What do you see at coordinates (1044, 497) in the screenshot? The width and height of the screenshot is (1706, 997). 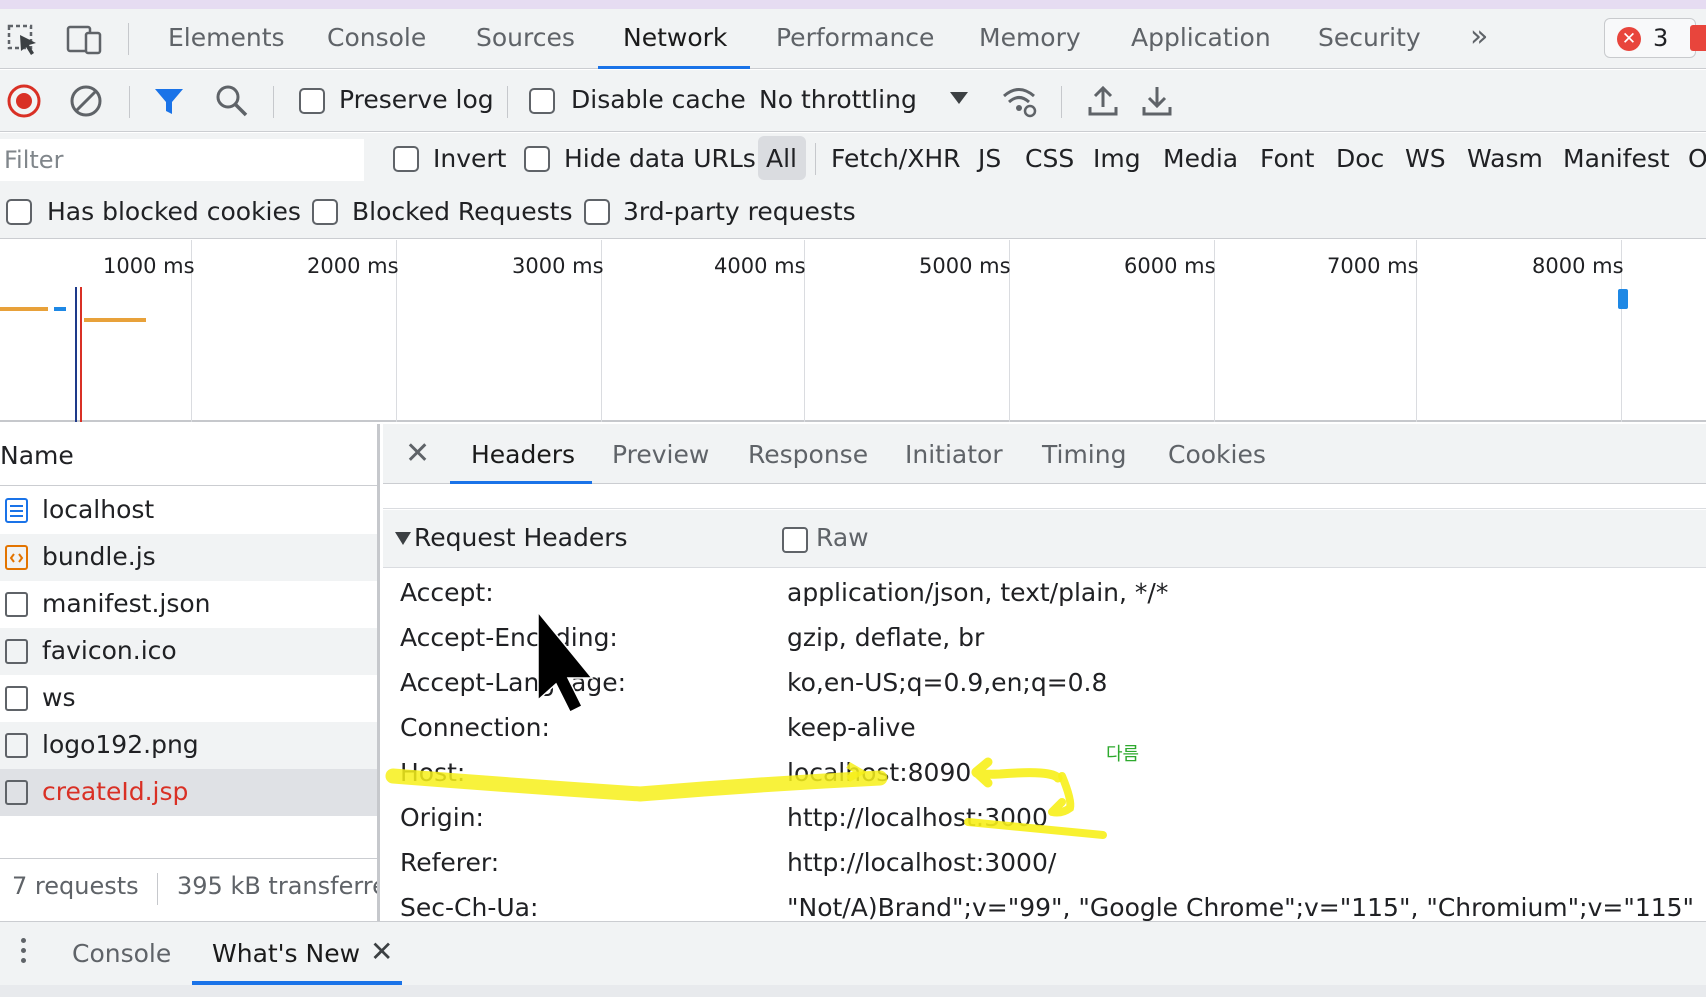 I see `previous-section-strip` at bounding box center [1044, 497].